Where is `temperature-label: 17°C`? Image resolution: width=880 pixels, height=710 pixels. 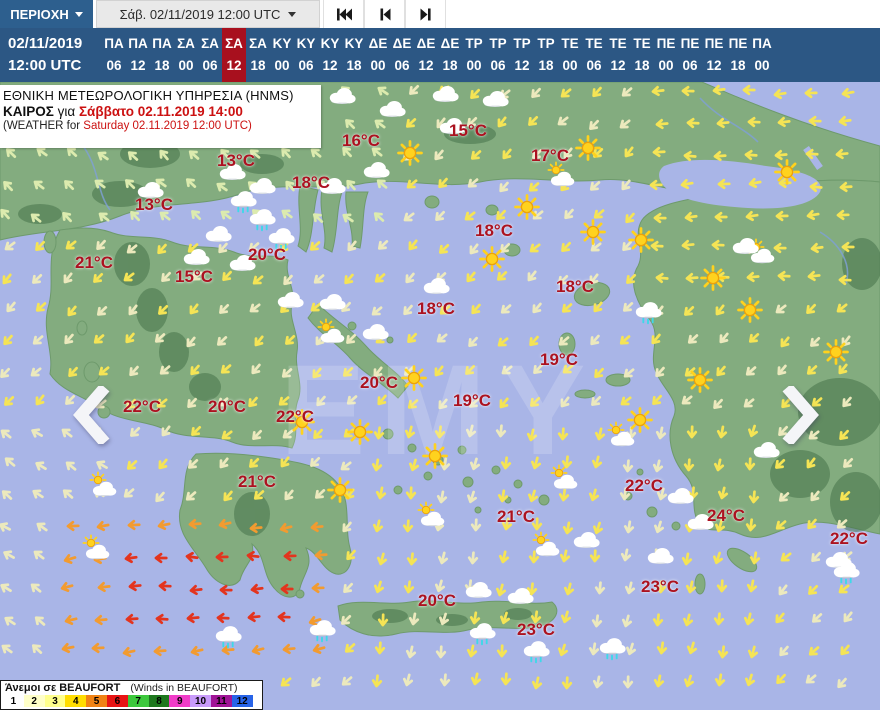 temperature-label: 17°C is located at coordinates (550, 155).